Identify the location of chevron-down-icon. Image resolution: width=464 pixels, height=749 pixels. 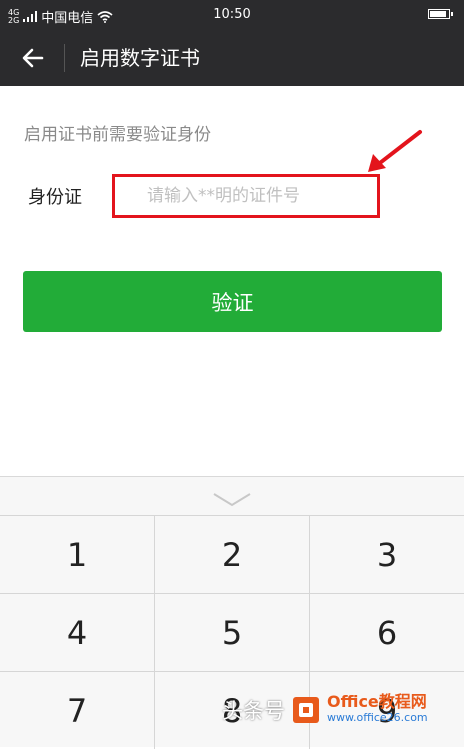
(232, 500).